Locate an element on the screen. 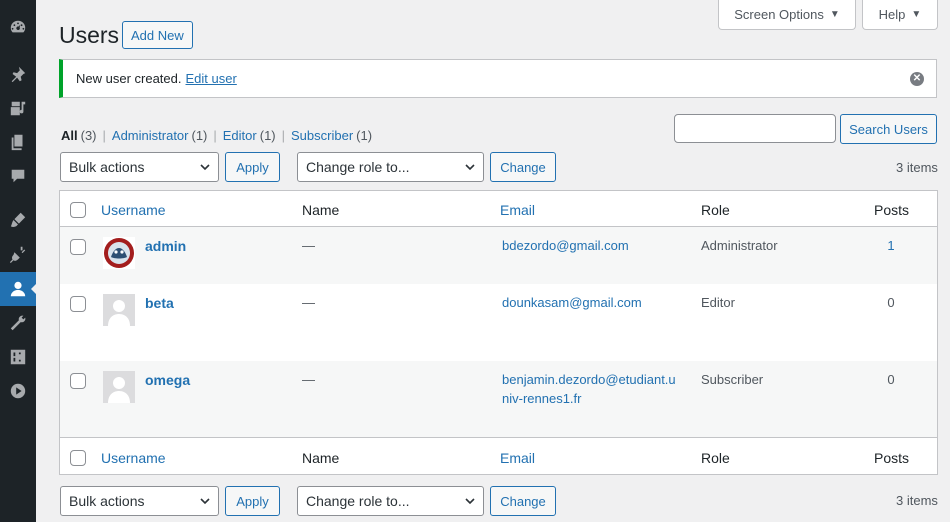  username-link: omega is located at coordinates (167, 380).